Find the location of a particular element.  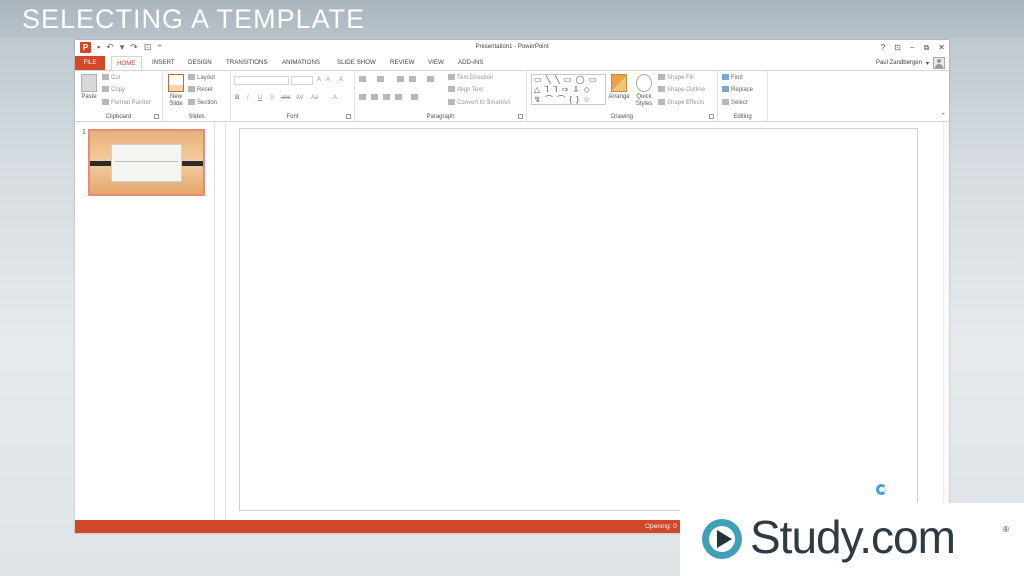

bullets-button is located at coordinates (363, 80).